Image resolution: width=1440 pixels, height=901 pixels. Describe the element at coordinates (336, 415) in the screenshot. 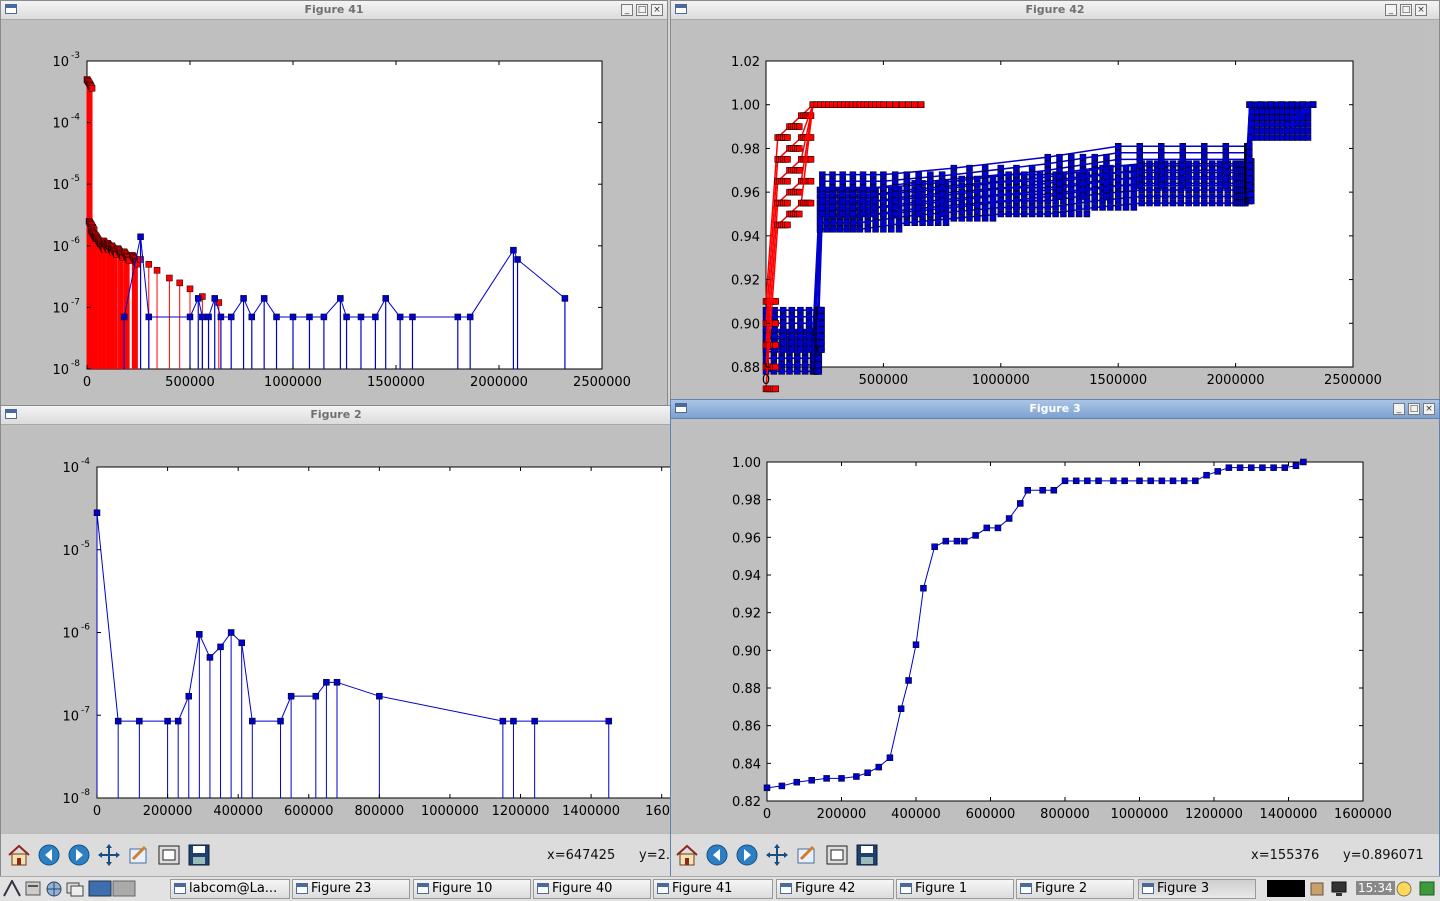

I see `title-bar: Figure 2` at that location.